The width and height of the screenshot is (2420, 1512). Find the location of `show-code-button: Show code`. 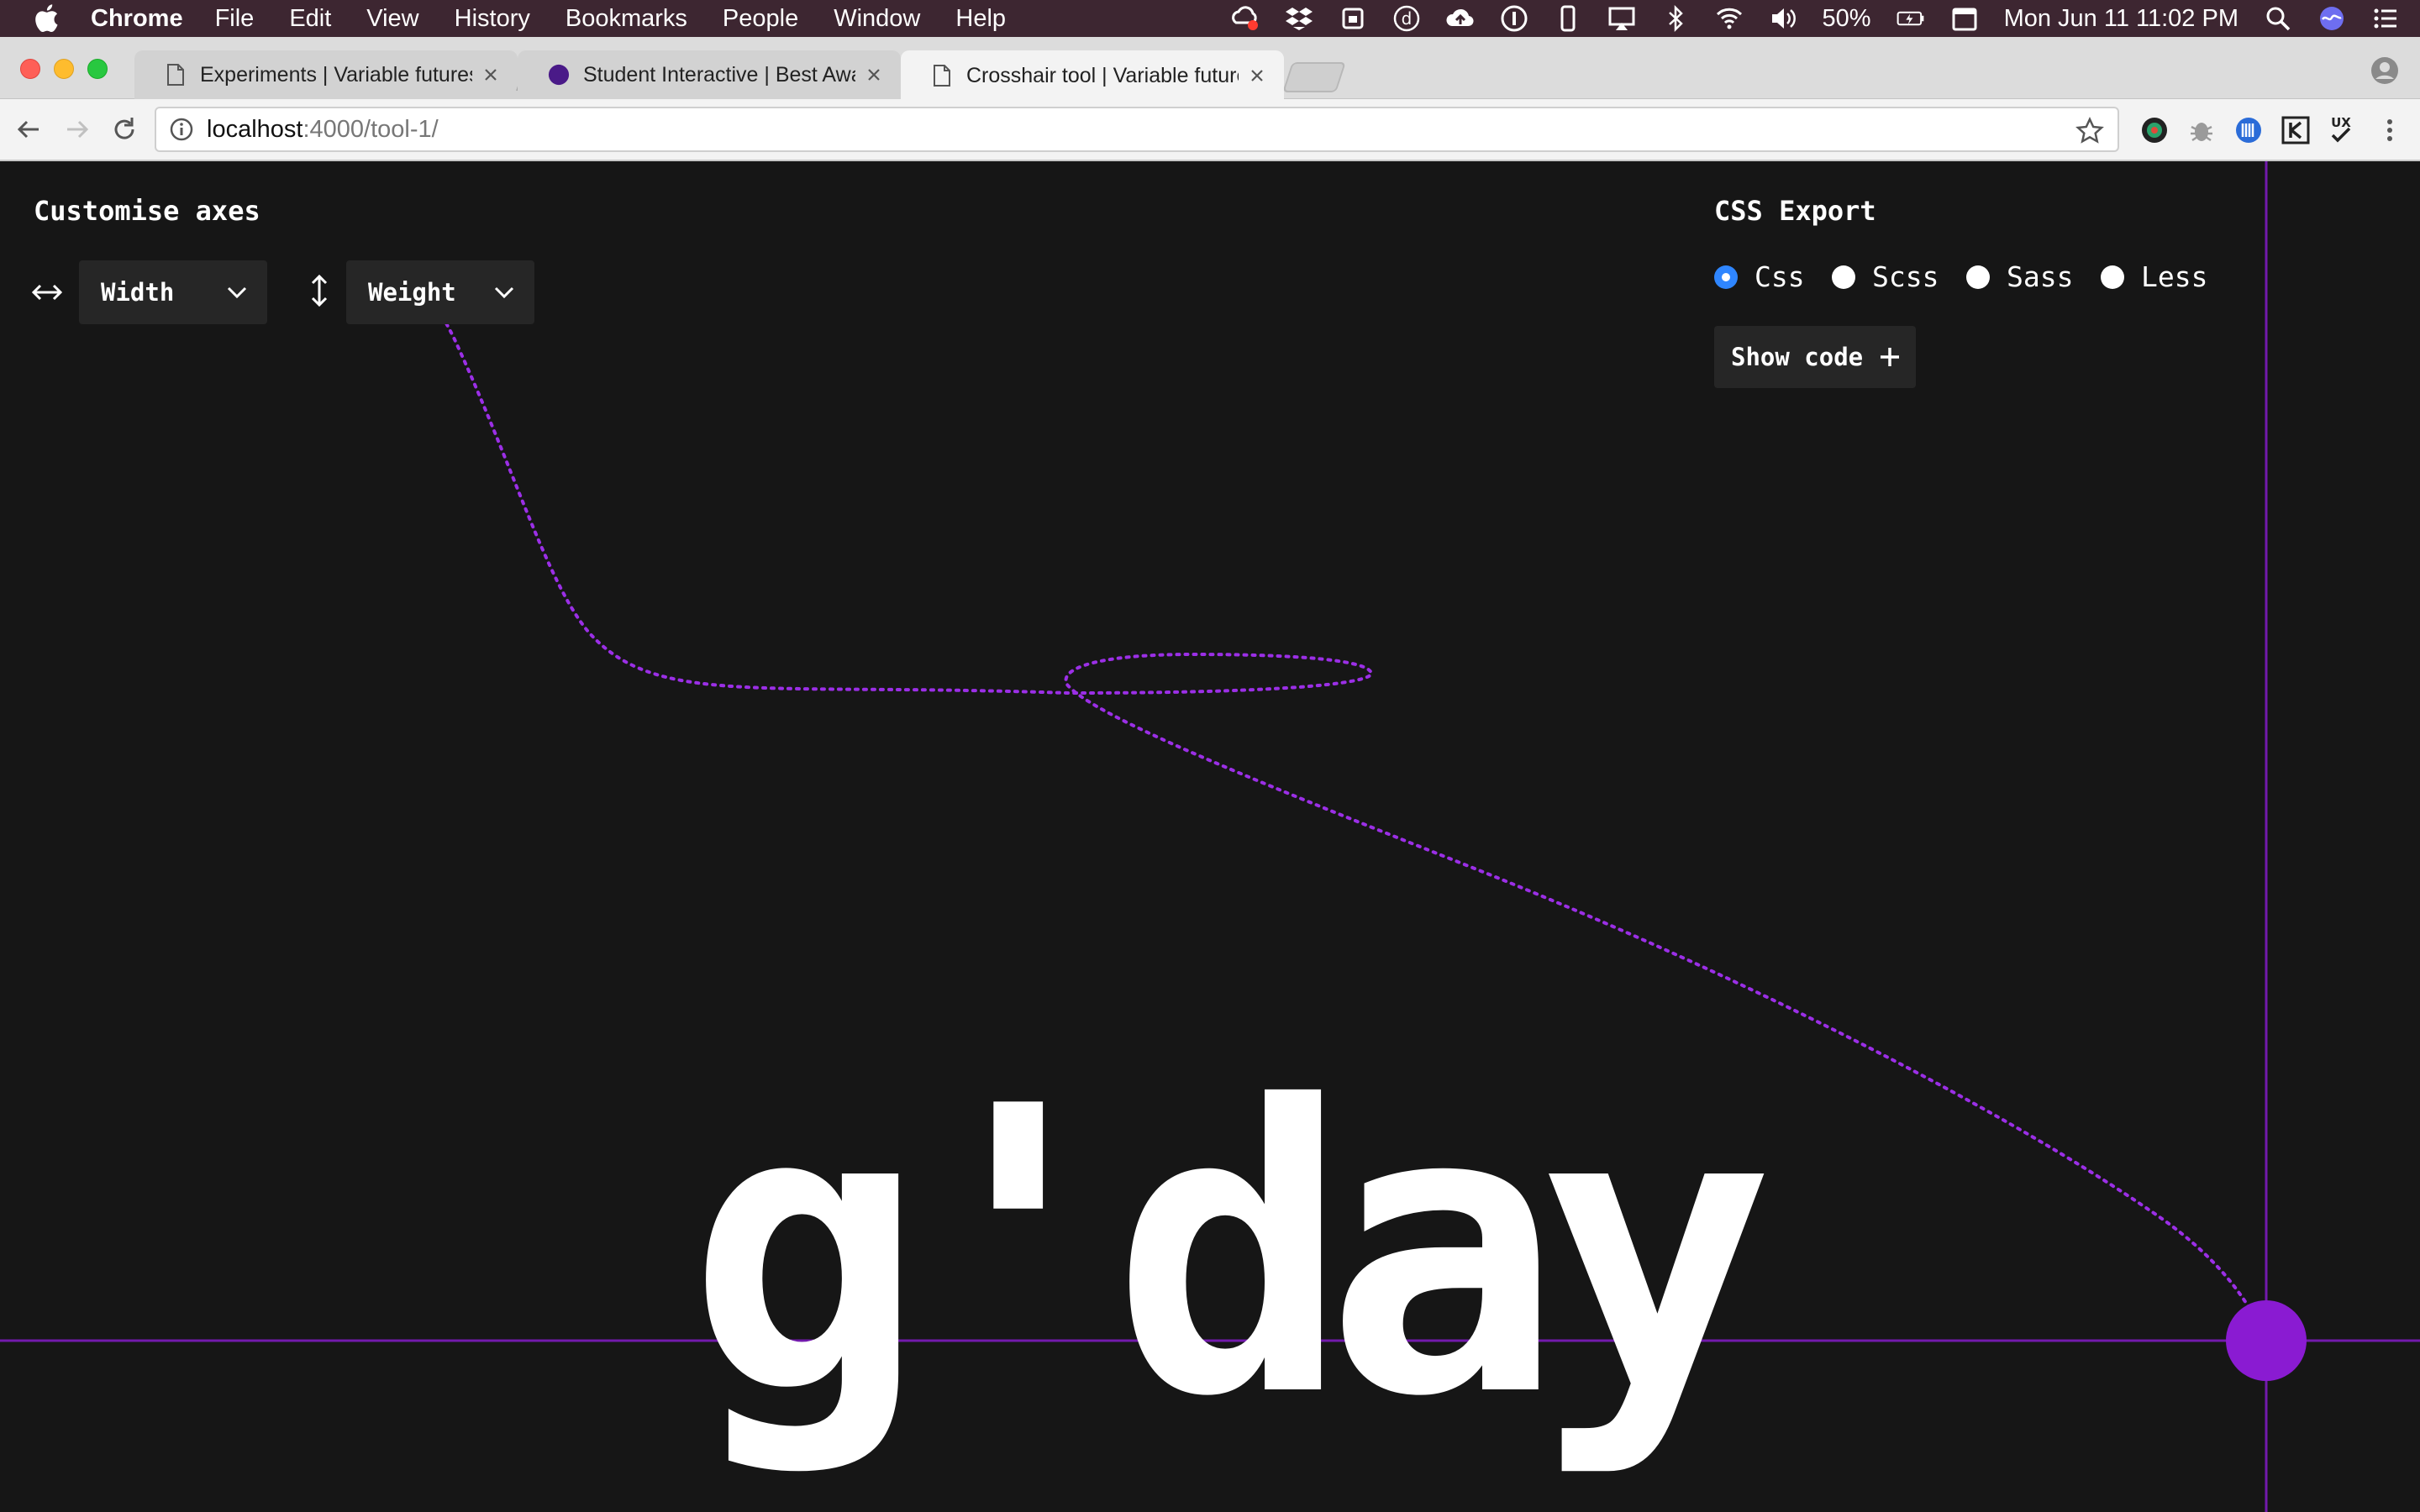

show-code-button: Show code is located at coordinates (1815, 357).